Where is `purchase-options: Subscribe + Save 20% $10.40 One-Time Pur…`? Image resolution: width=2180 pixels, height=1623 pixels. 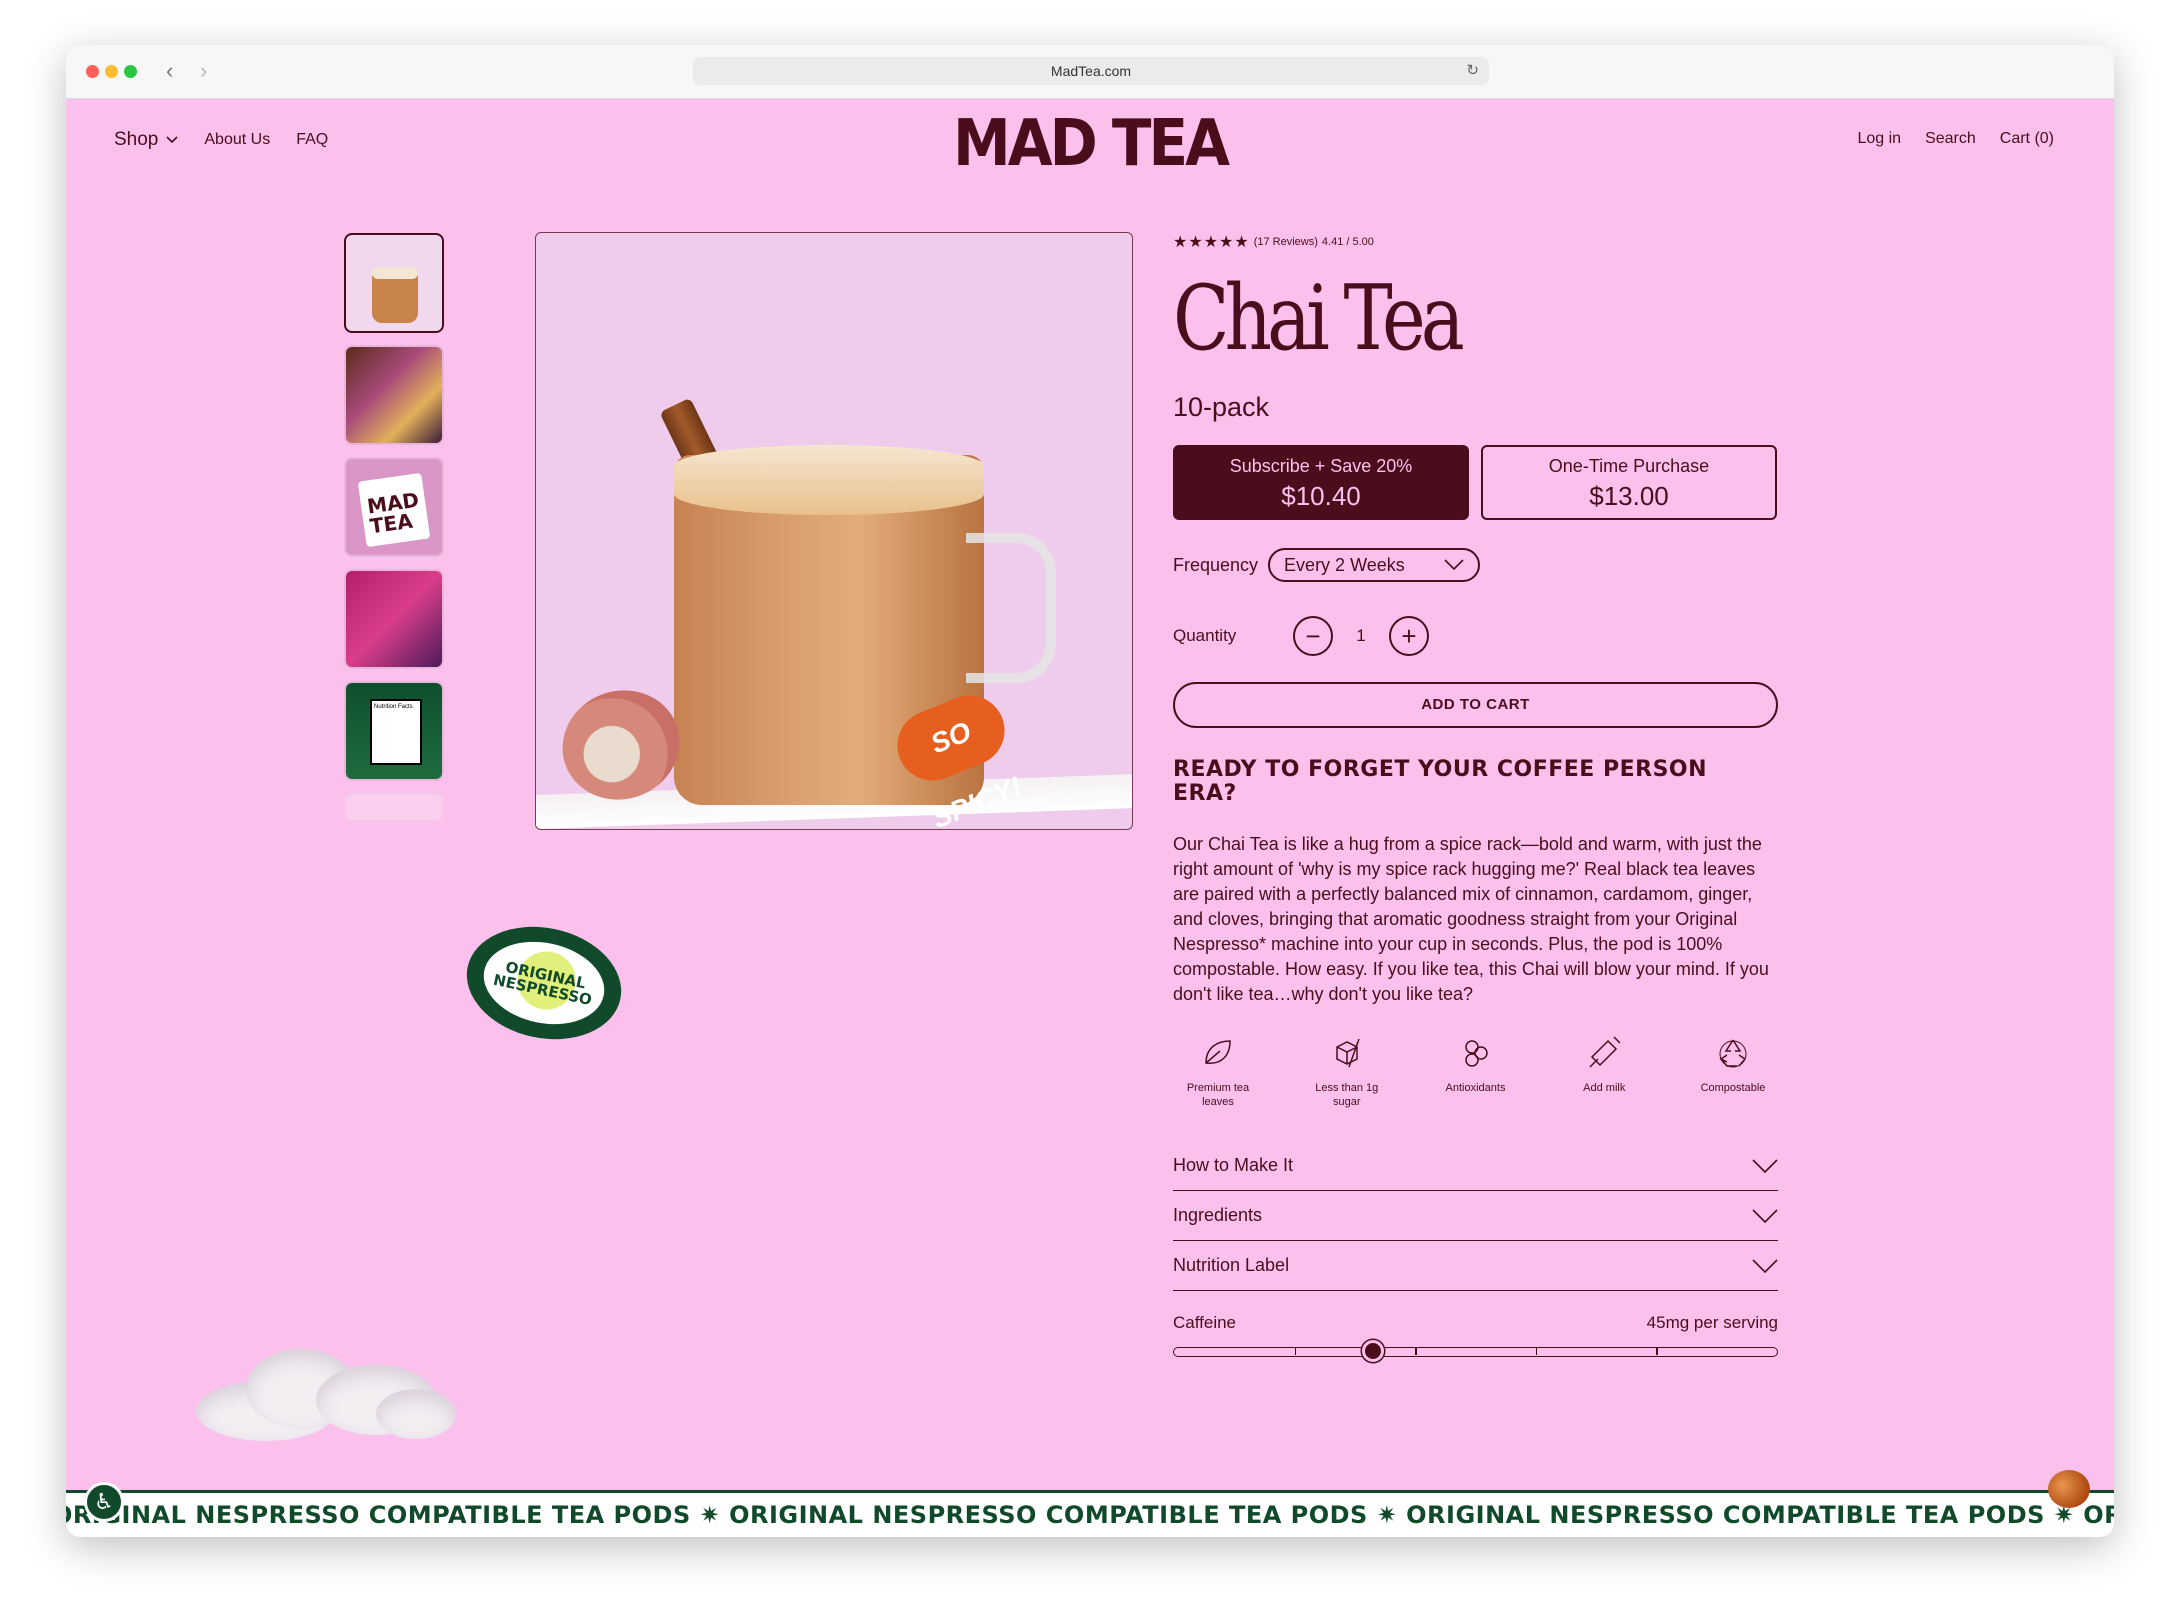 purchase-options: Subscribe + Save 20% $10.40 One-Time Pur… is located at coordinates (1475, 482).